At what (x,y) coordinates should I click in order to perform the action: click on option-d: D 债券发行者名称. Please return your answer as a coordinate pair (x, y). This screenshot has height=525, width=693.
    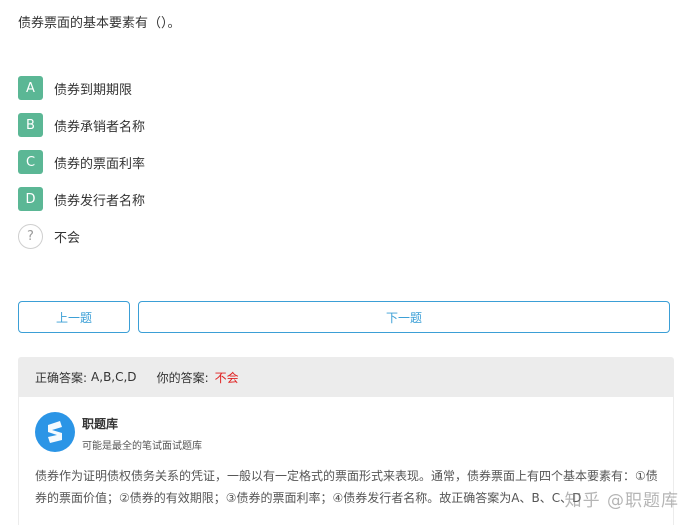
    Looking at the image, I should click on (318, 199).